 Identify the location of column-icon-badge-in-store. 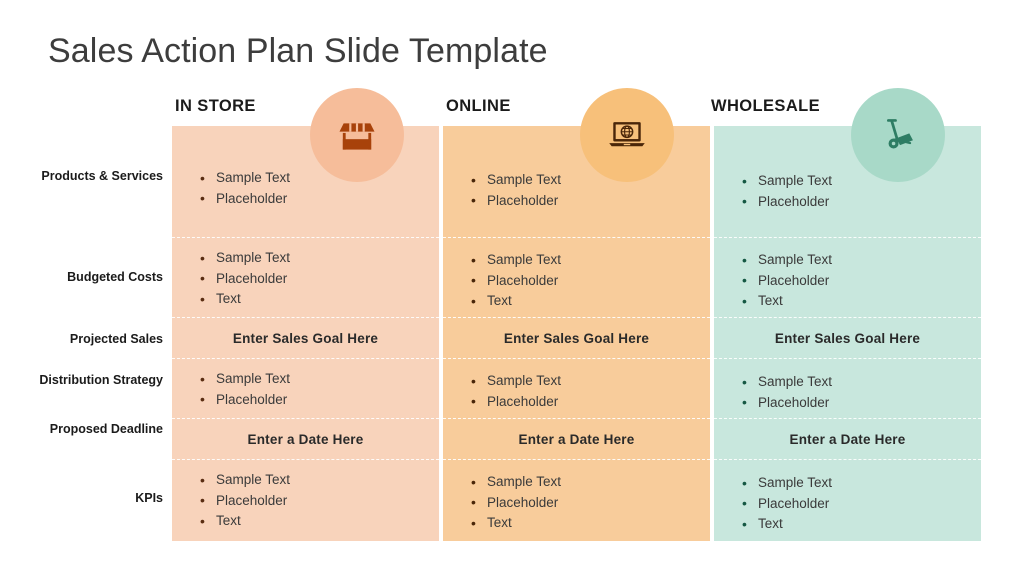
(357, 135).